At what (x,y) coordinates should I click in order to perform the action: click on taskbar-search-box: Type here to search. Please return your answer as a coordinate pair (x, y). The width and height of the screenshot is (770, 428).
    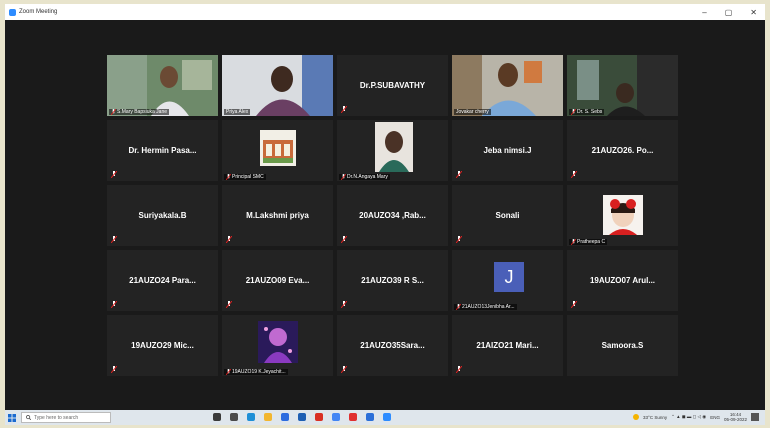
    Looking at the image, I should click on (66, 417).